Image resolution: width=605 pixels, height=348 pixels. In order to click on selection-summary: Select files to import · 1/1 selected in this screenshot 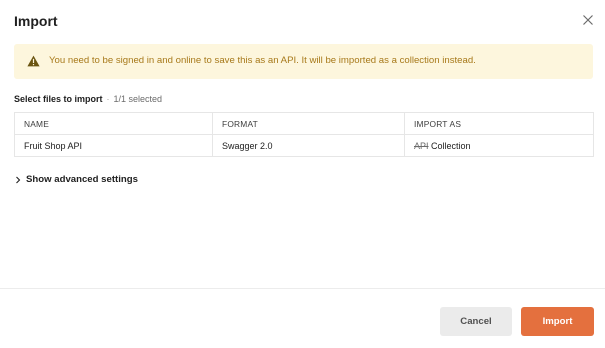, I will do `click(88, 99)`.